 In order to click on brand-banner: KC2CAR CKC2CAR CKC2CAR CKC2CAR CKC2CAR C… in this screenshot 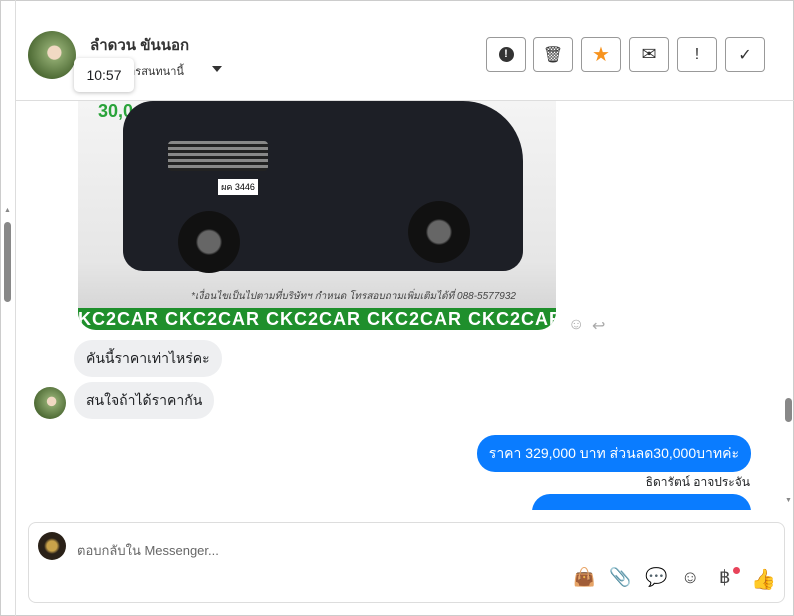, I will do `click(317, 319)`.